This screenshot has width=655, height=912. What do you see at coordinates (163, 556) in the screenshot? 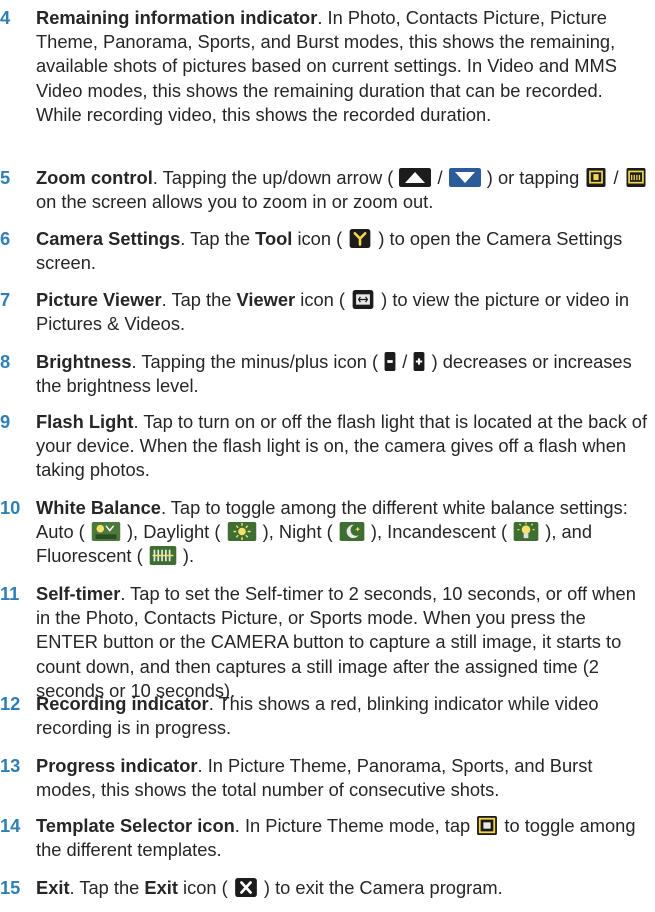
I see `fluorescent-icon` at bounding box center [163, 556].